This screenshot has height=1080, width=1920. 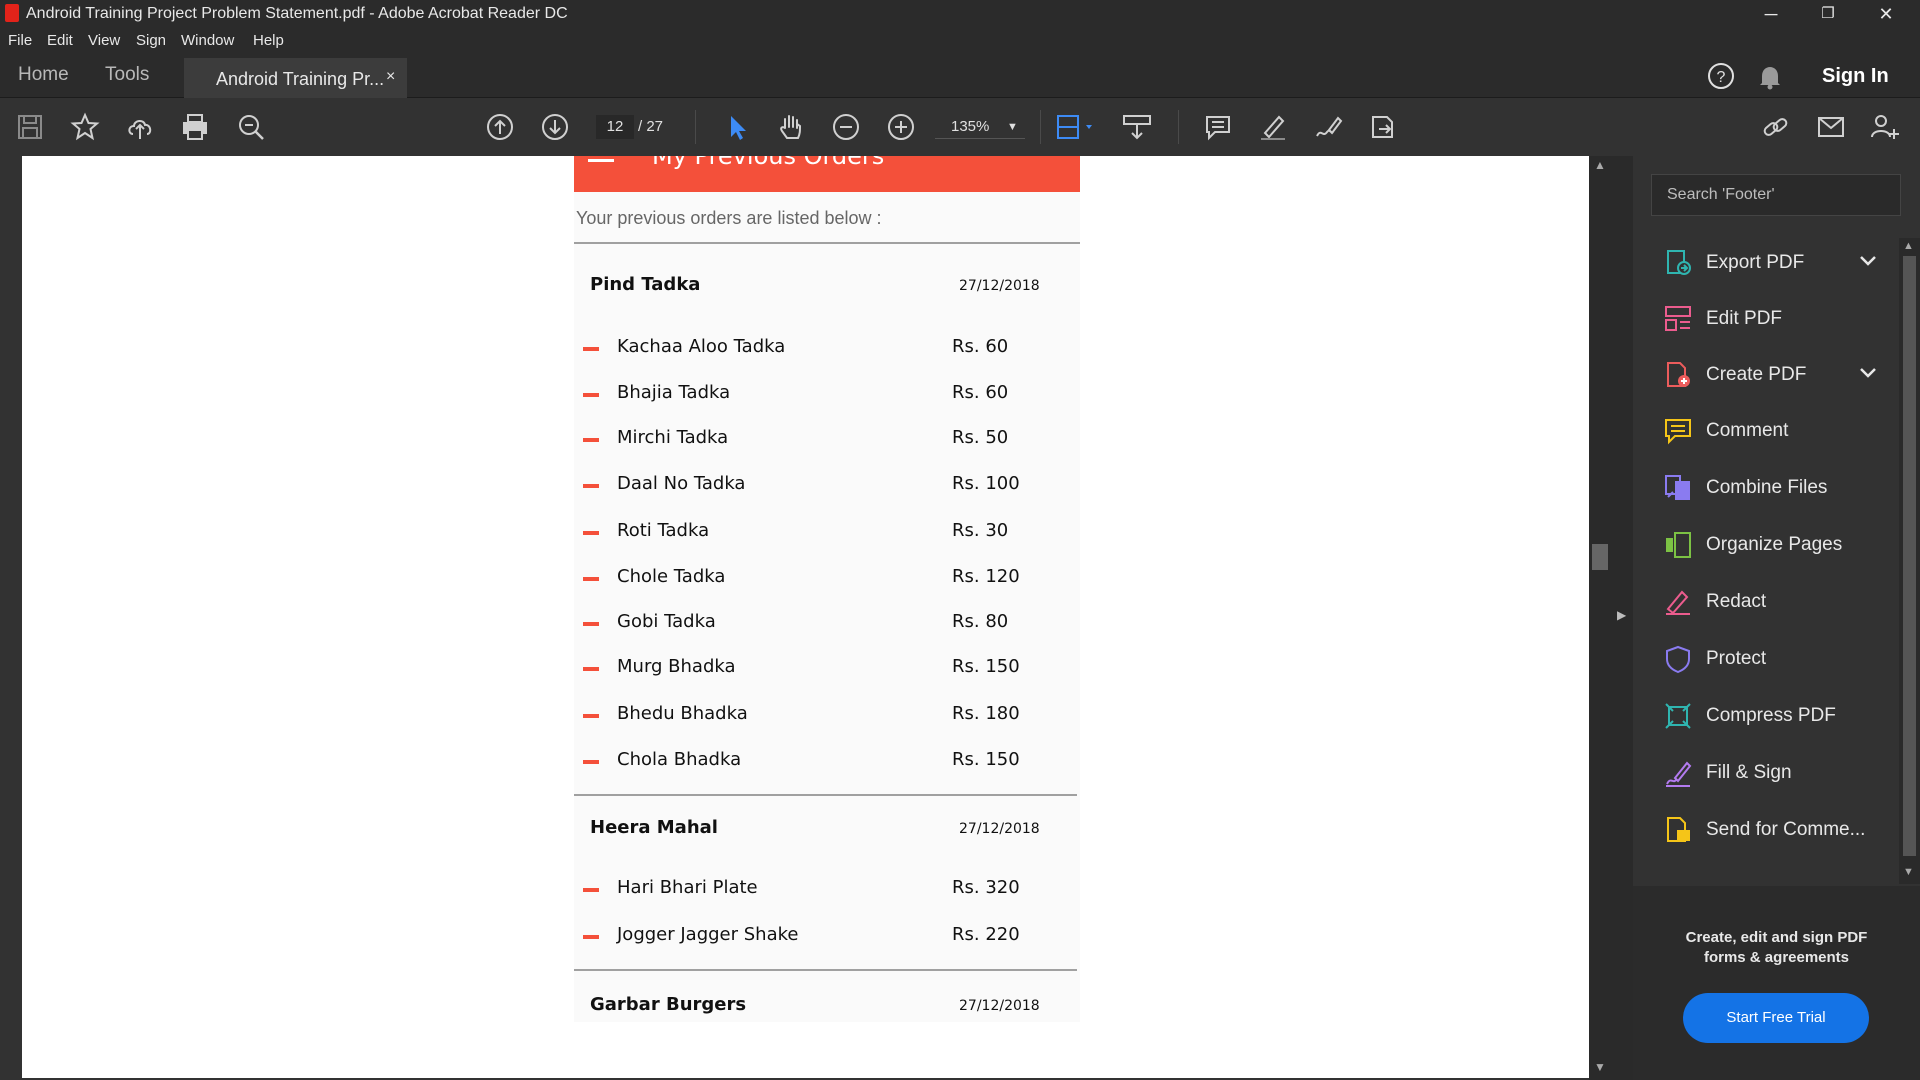 I want to click on order-item: Bhedu Bhadka Rs. 180, so click(x=827, y=718).